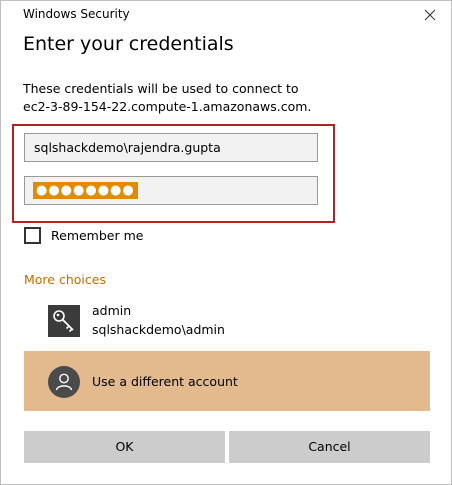  Describe the element at coordinates (65, 279) in the screenshot. I see `more-choices-link: More choices` at that location.